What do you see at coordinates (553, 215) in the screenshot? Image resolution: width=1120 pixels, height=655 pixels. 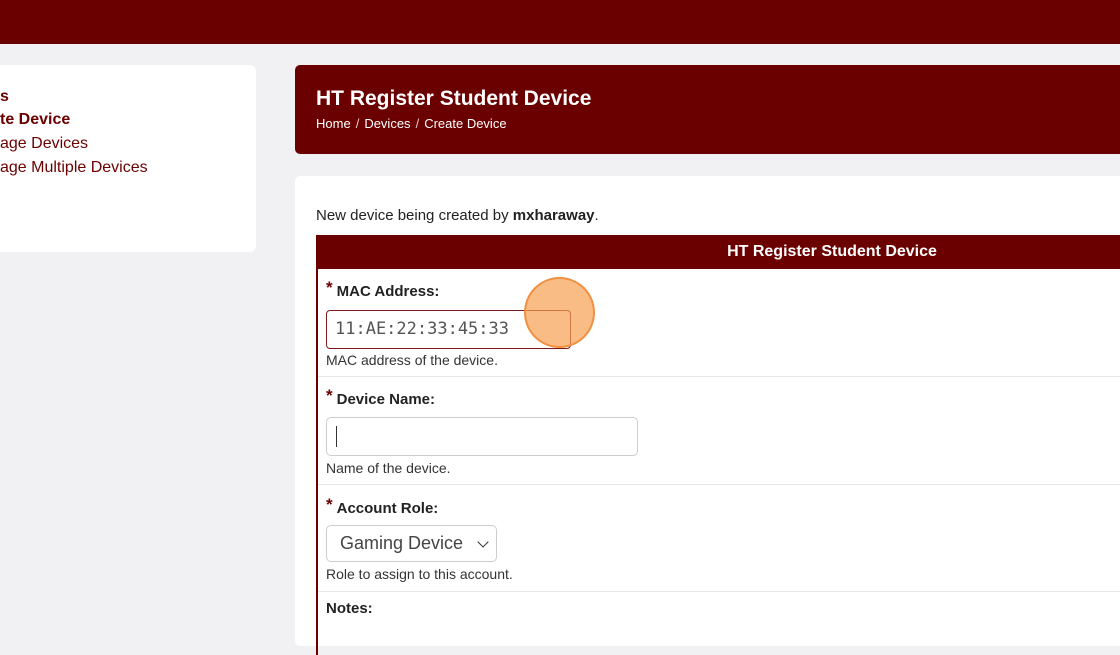 I see `creator-username: mxharaway` at bounding box center [553, 215].